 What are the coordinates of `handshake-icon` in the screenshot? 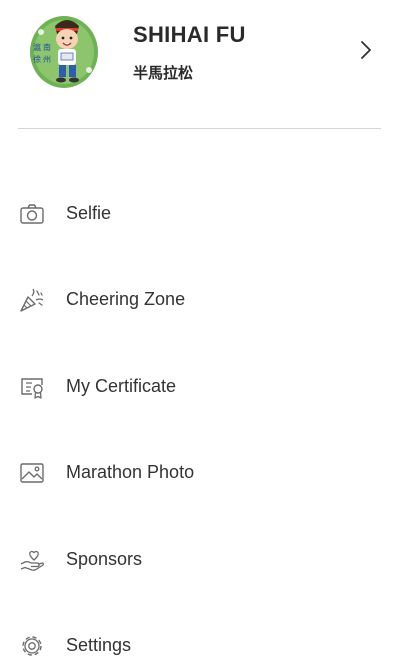 It's located at (32, 560).